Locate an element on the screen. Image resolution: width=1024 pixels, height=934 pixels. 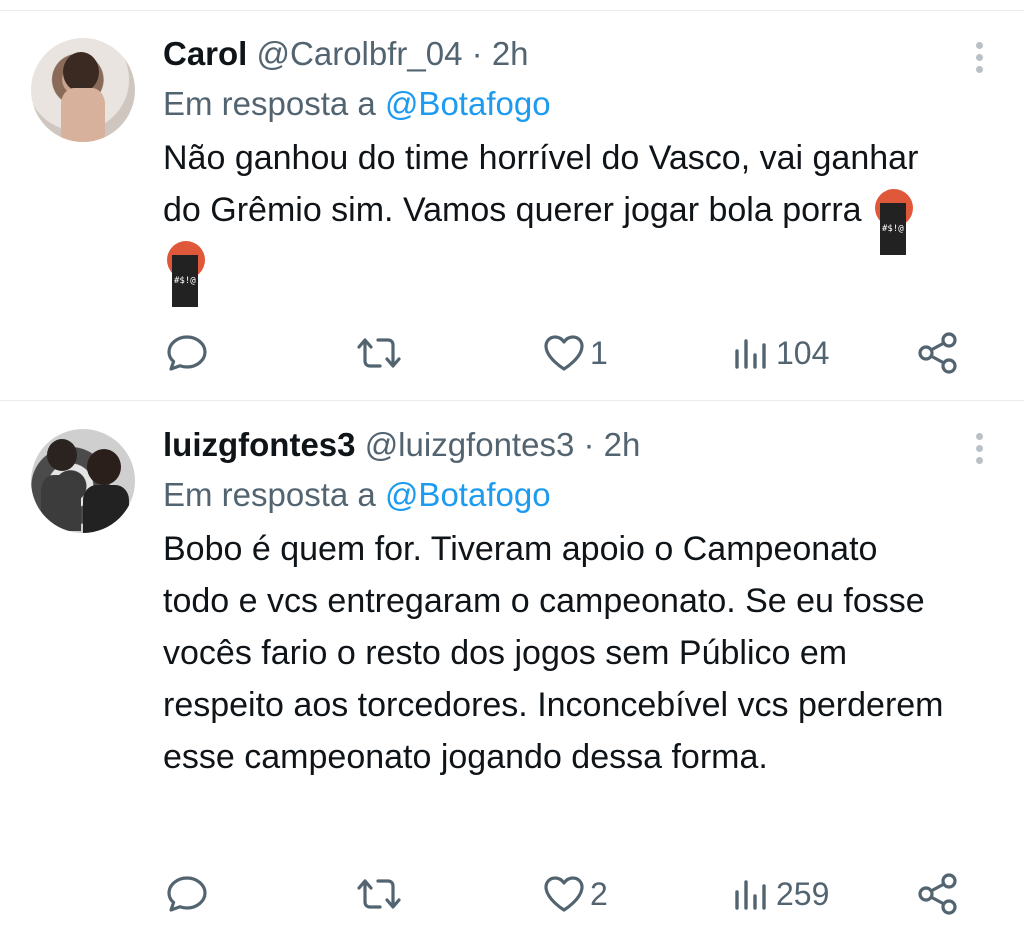
view-count: 104 is located at coordinates (803, 352).